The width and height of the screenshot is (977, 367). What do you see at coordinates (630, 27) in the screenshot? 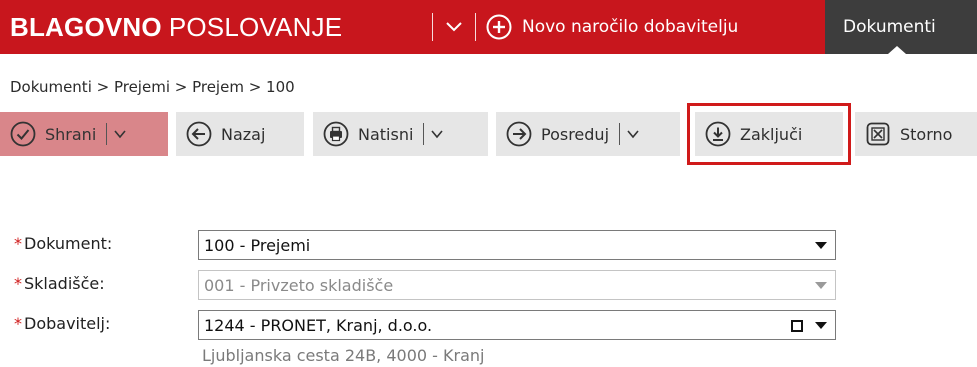
I see `new-order-label: Novo naročilo dobavitelju` at bounding box center [630, 27].